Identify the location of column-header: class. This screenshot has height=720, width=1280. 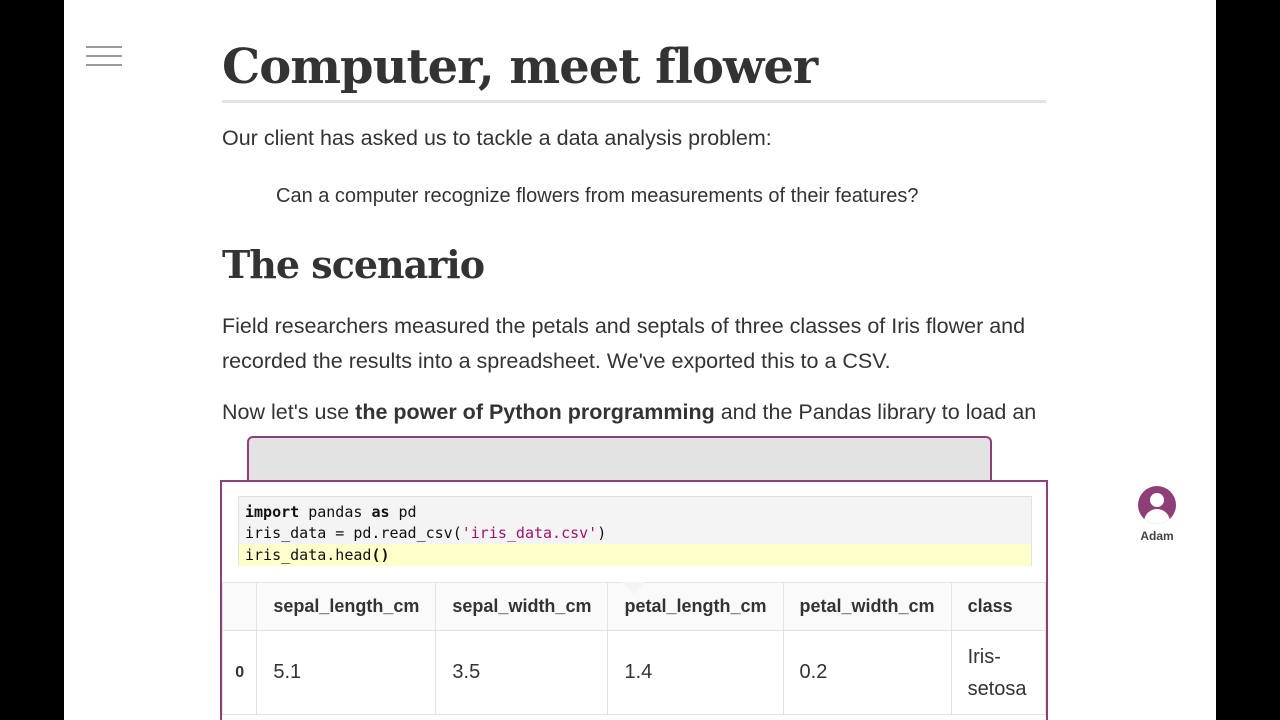
(998, 606).